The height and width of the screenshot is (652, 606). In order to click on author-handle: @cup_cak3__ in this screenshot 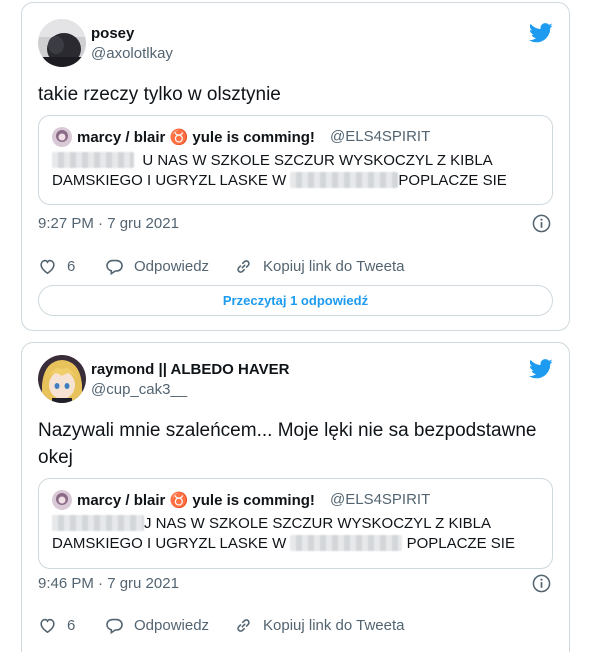, I will do `click(139, 389)`.